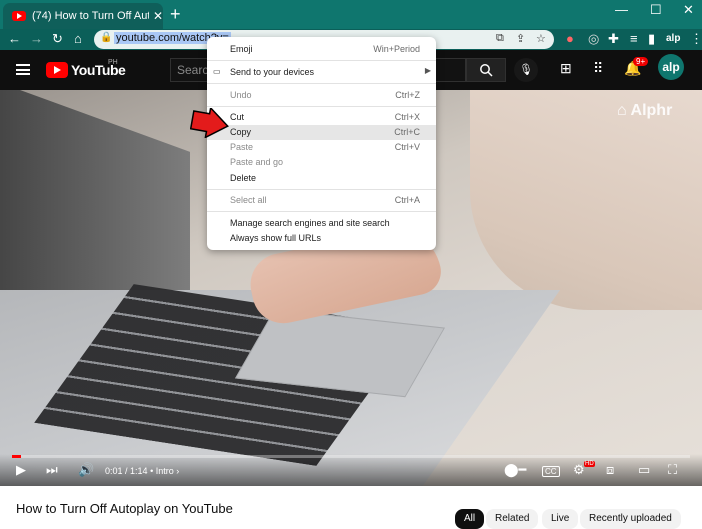 Image resolution: width=702 pixels, height=529 pixels. What do you see at coordinates (634, 39) in the screenshot?
I see `reading-list-icon: ≡` at bounding box center [634, 39].